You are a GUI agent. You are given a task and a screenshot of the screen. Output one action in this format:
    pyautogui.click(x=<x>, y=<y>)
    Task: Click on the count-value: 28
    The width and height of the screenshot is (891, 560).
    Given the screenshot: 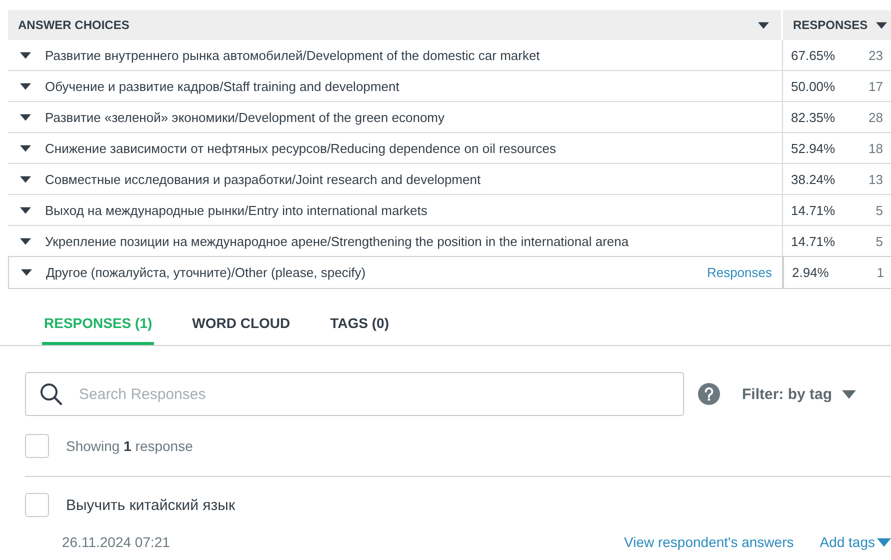 What is the action you would take?
    pyautogui.click(x=875, y=117)
    